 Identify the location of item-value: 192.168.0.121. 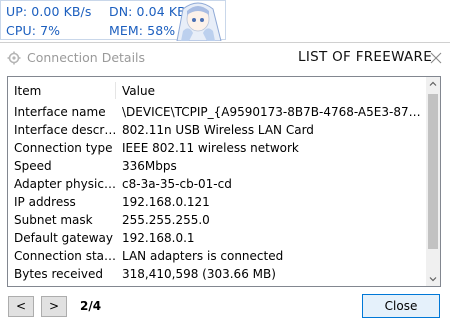
(166, 202).